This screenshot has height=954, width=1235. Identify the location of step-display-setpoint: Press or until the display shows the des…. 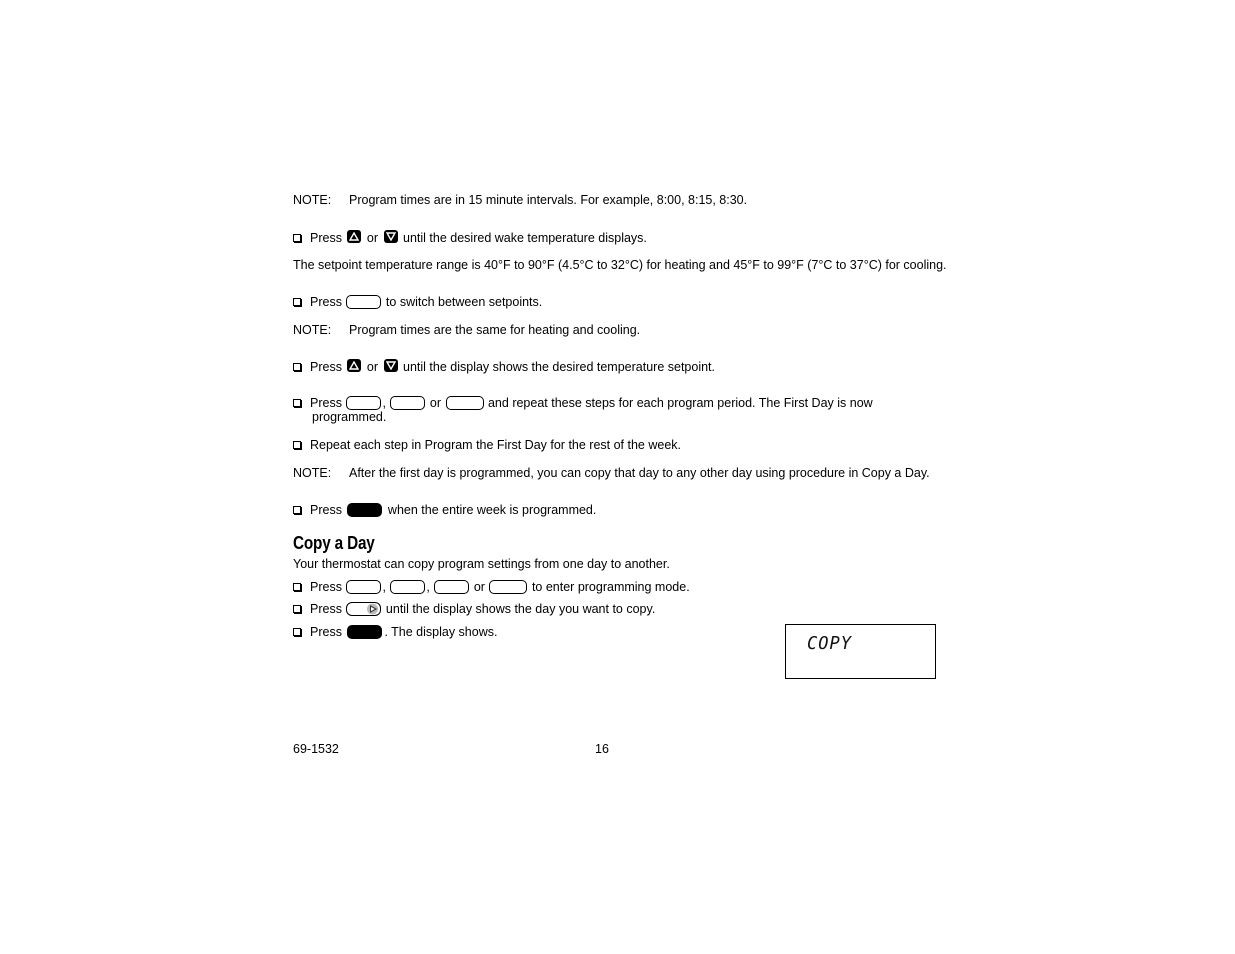
(504, 366).